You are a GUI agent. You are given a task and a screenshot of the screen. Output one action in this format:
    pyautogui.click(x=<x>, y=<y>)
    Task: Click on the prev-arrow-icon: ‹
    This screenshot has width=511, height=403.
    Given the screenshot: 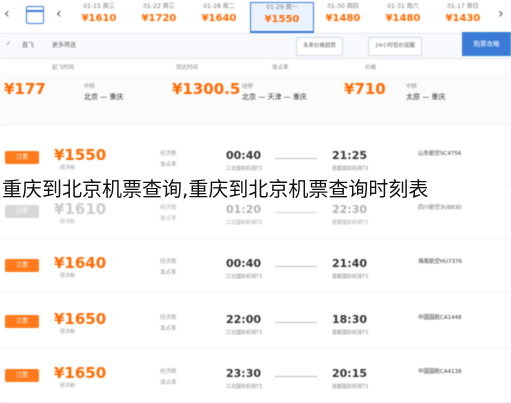 What is the action you would take?
    pyautogui.click(x=7, y=14)
    